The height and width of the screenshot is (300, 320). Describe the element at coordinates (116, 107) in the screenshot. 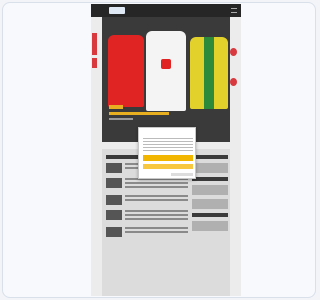

I see `hero-category-tag` at that location.